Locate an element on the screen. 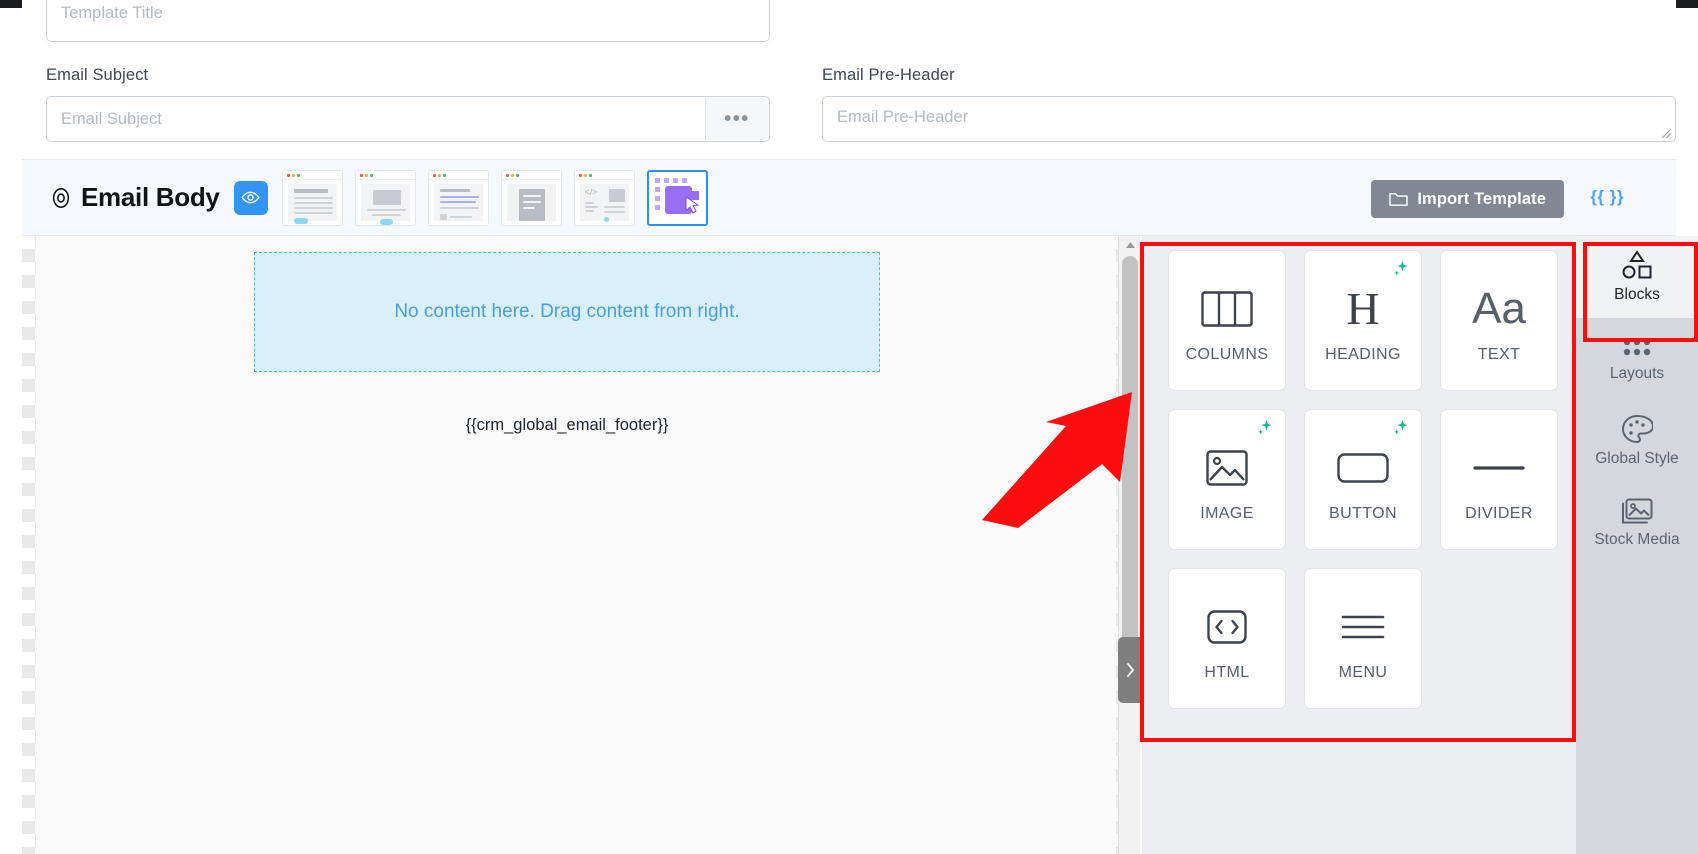  email-preheader-input: Email Pre-Header is located at coordinates (1249, 119).